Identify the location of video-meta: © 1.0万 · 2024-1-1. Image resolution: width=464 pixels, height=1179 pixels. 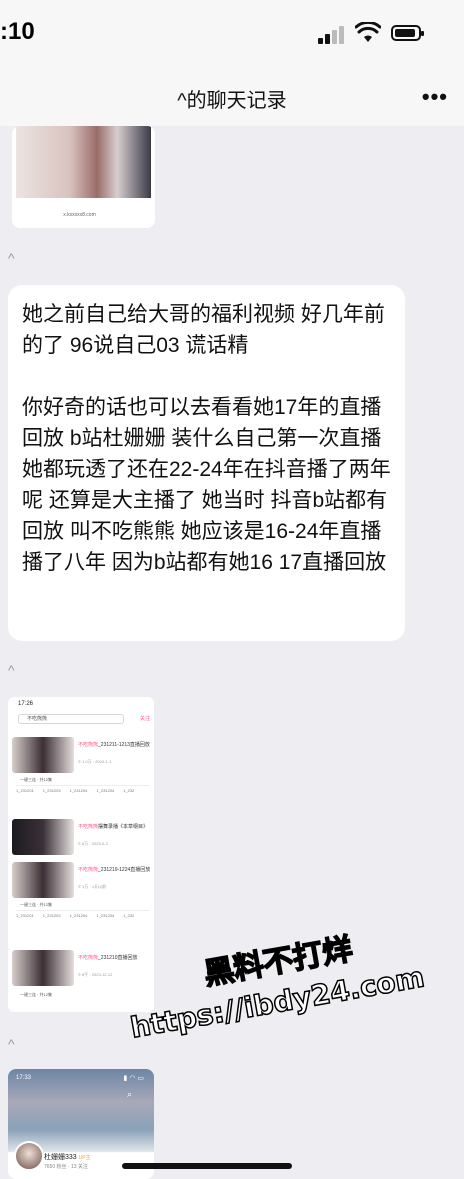
(95, 761).